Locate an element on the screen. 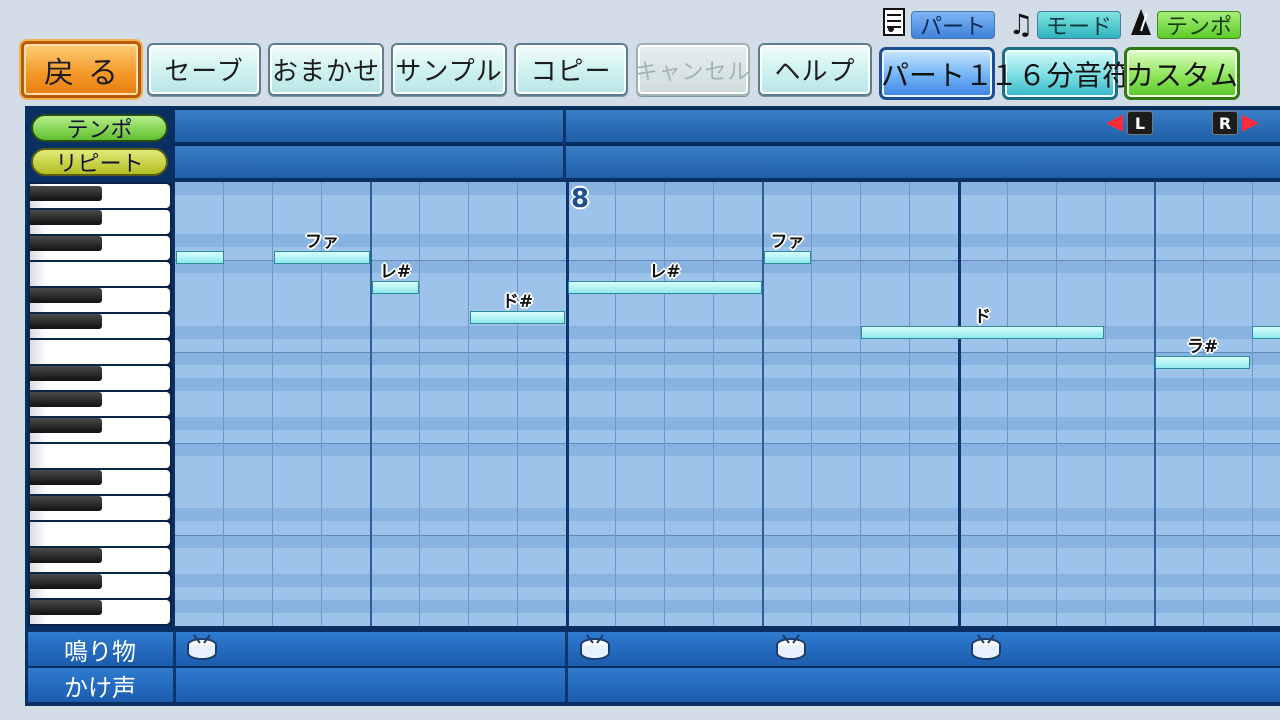  mode-selector-label: ♫ モード is located at coordinates (1063, 24).